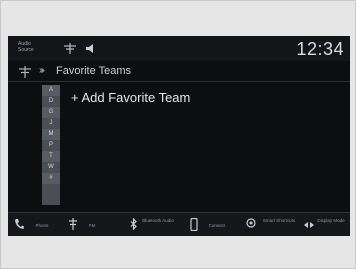 The image size is (356, 269). What do you see at coordinates (158, 220) in the screenshot?
I see `dock-label: Bluetooth Audio` at bounding box center [158, 220].